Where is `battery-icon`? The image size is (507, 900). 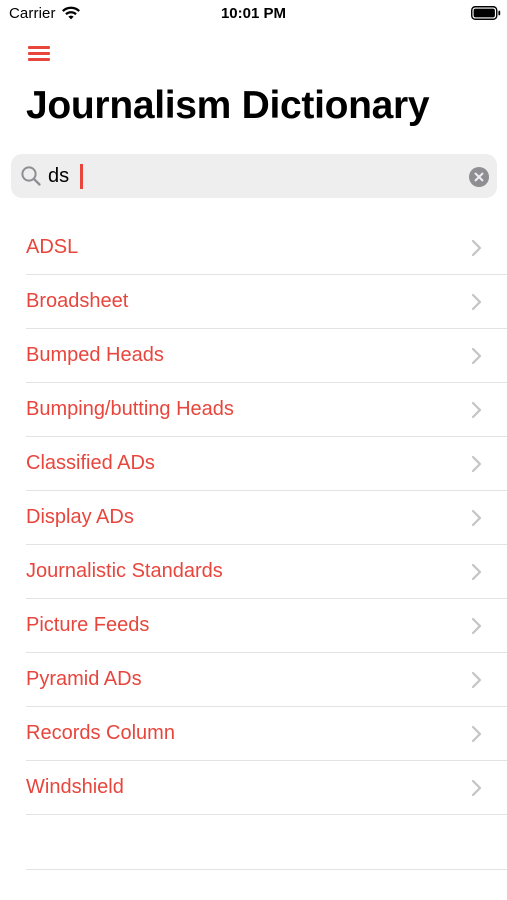 battery-icon is located at coordinates (486, 13).